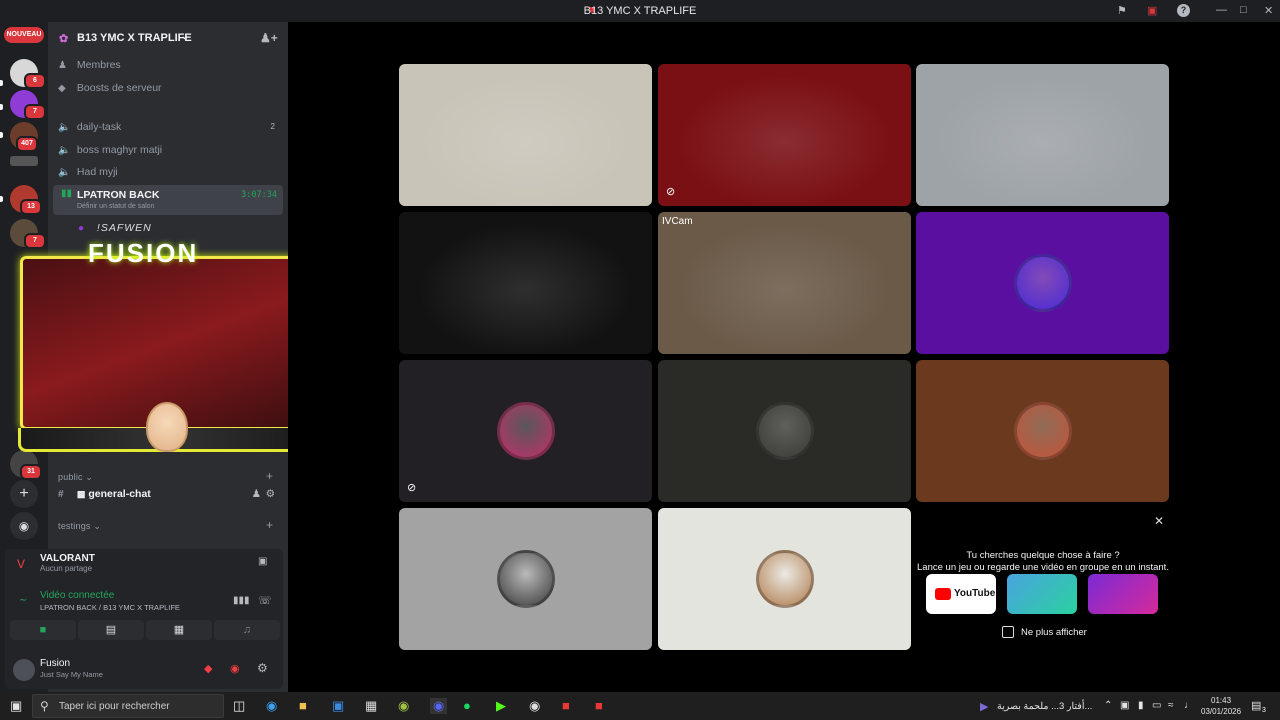  Describe the element at coordinates (77, 595) in the screenshot. I see `connection-status: Vidéo connectée` at that location.